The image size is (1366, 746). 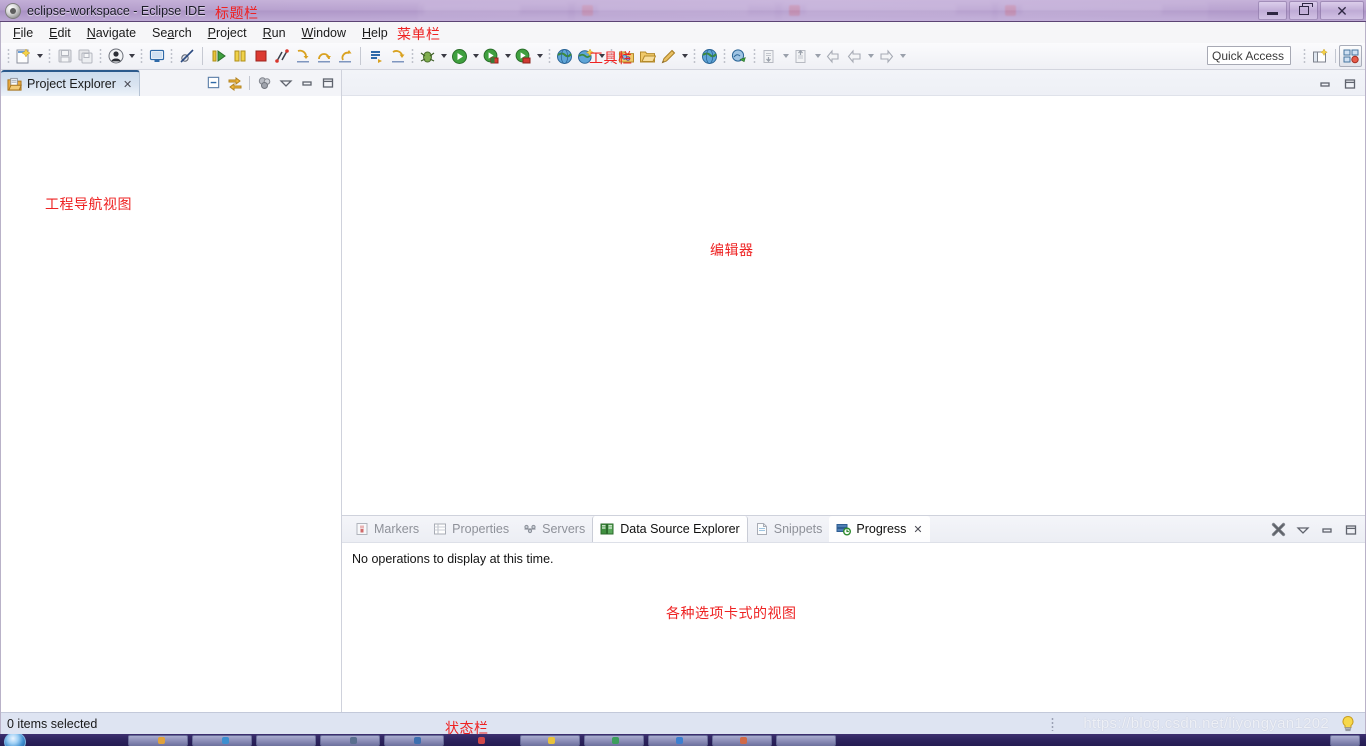 What do you see at coordinates (683, 740) in the screenshot?
I see `windows-taskbar` at bounding box center [683, 740].